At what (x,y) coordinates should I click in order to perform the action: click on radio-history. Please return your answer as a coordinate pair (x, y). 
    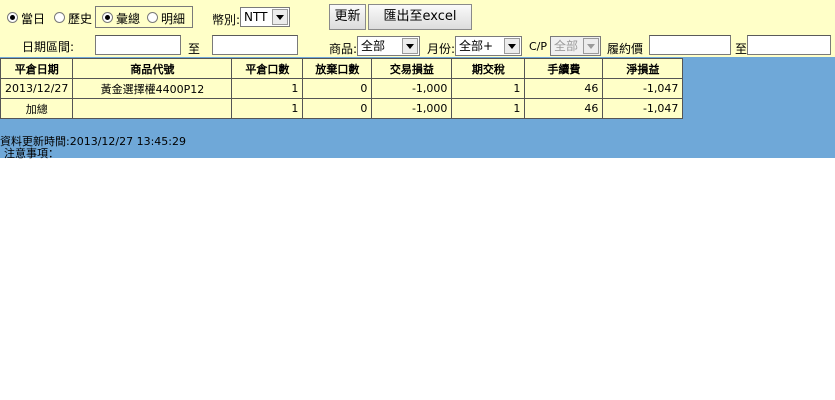
    Looking at the image, I should click on (59, 18).